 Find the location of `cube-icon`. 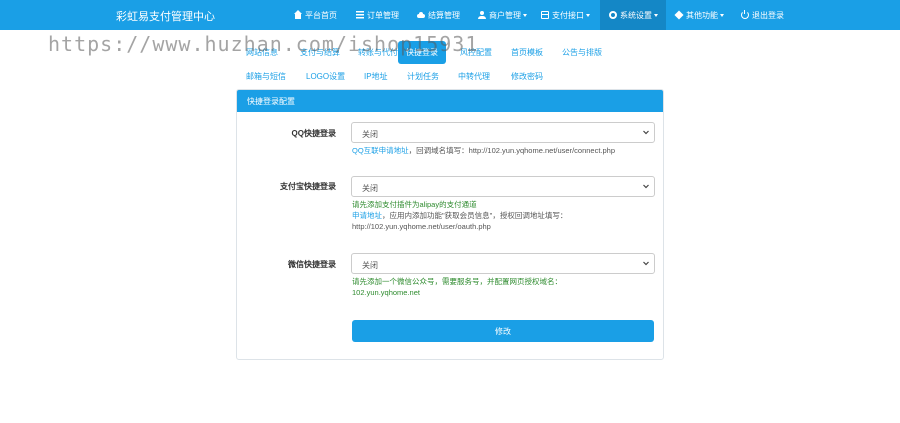

cube-icon is located at coordinates (679, 15).